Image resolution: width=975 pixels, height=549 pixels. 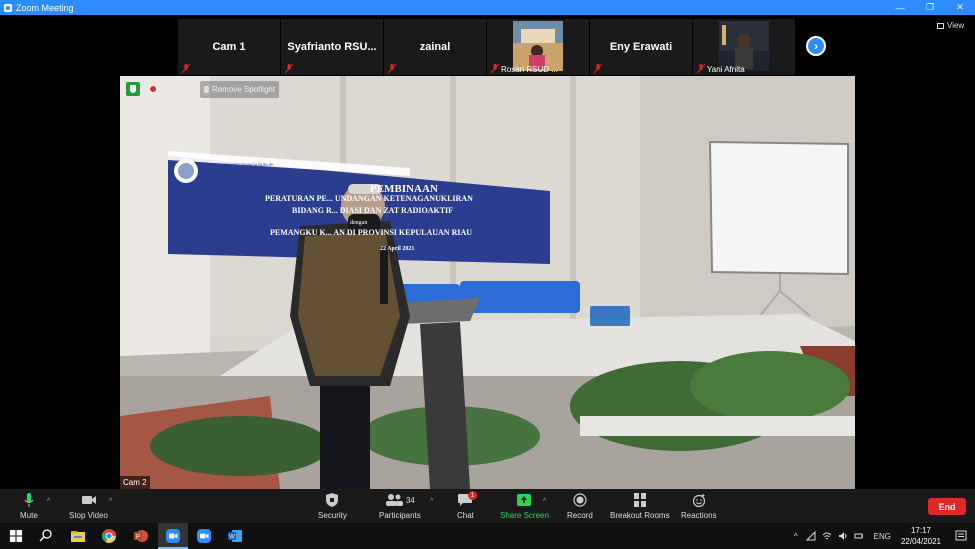 I want to click on pin-icon, so click(x=206, y=89).